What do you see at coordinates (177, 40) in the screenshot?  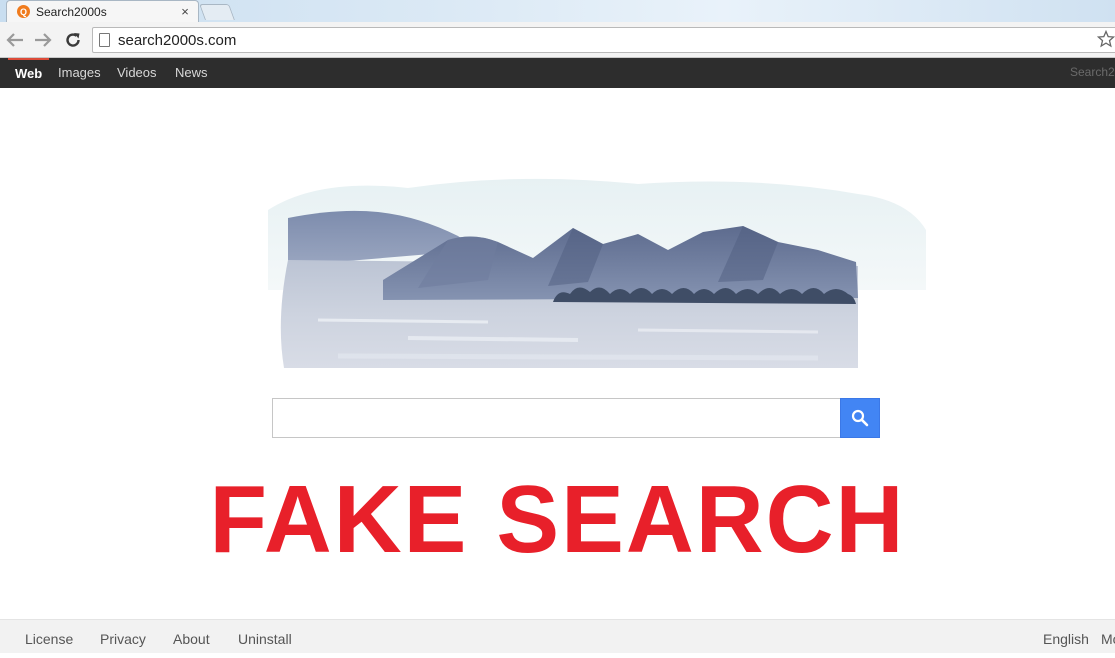 I see `address-url: search2000s.com` at bounding box center [177, 40].